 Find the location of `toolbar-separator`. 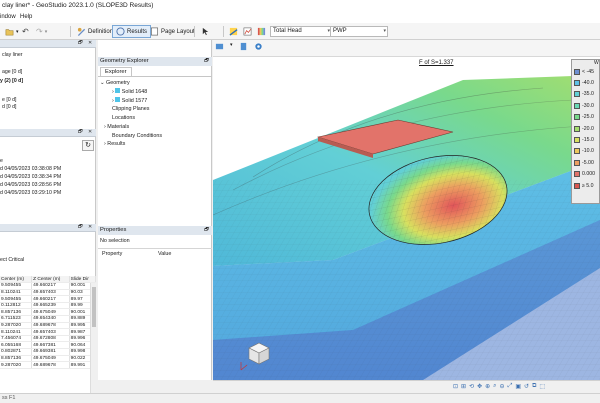

toolbar-separator is located at coordinates (223, 31).